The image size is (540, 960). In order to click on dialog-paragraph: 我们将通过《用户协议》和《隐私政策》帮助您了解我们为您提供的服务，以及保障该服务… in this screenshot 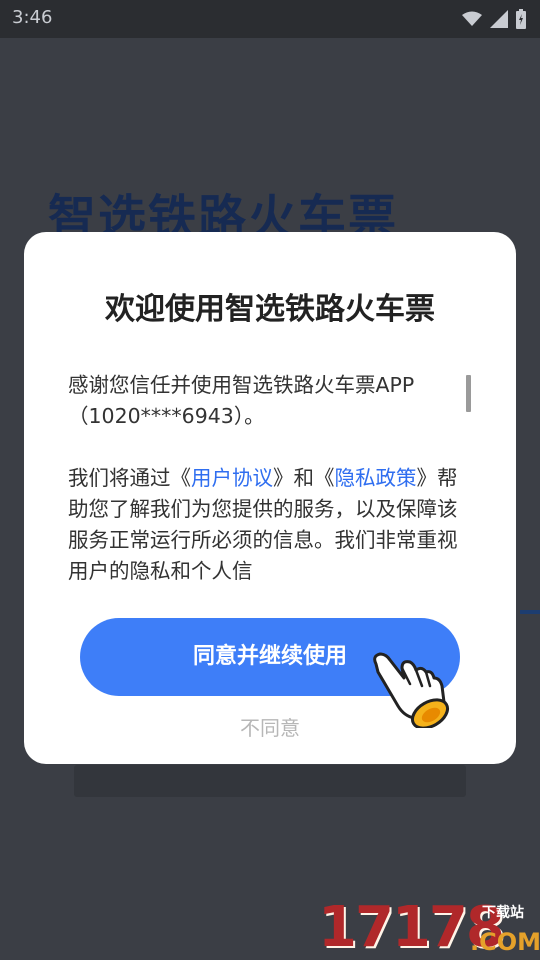, I will do `click(264, 522)`.